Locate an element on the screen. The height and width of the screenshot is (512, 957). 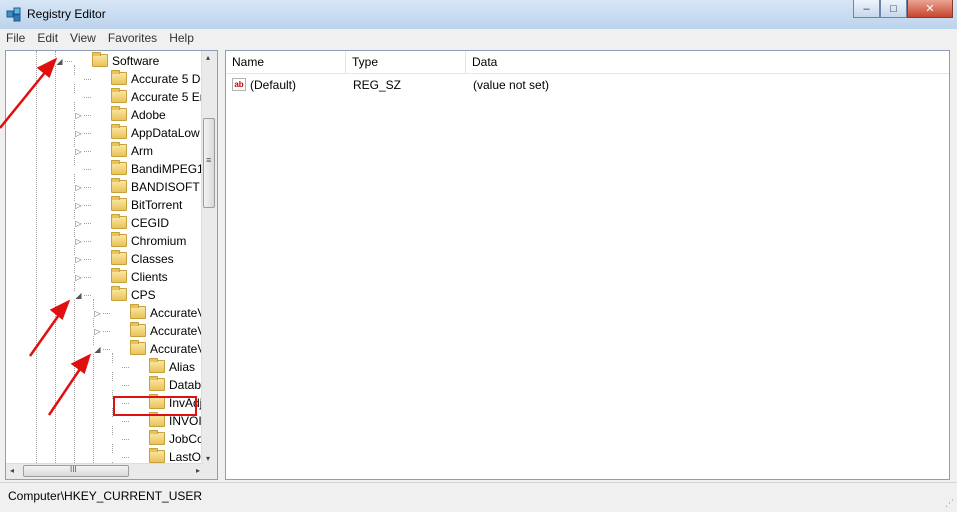
tree-item: ◢ AccurateVer5 is located at coordinates (105, 349).